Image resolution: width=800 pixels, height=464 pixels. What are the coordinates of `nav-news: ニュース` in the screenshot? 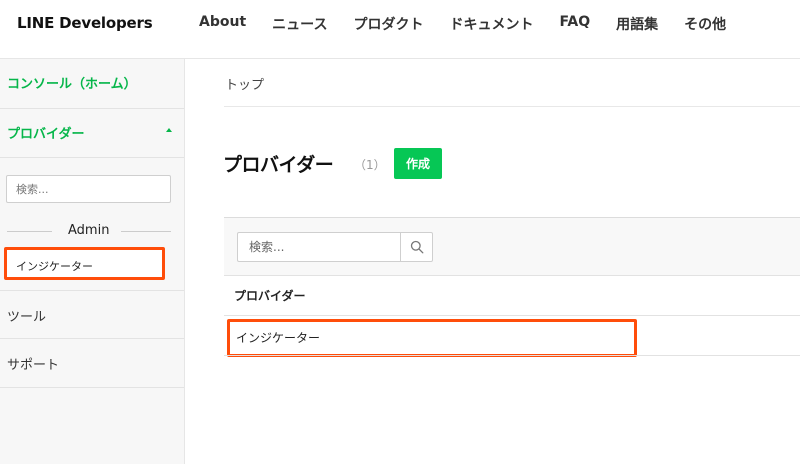 It's located at (299, 24).